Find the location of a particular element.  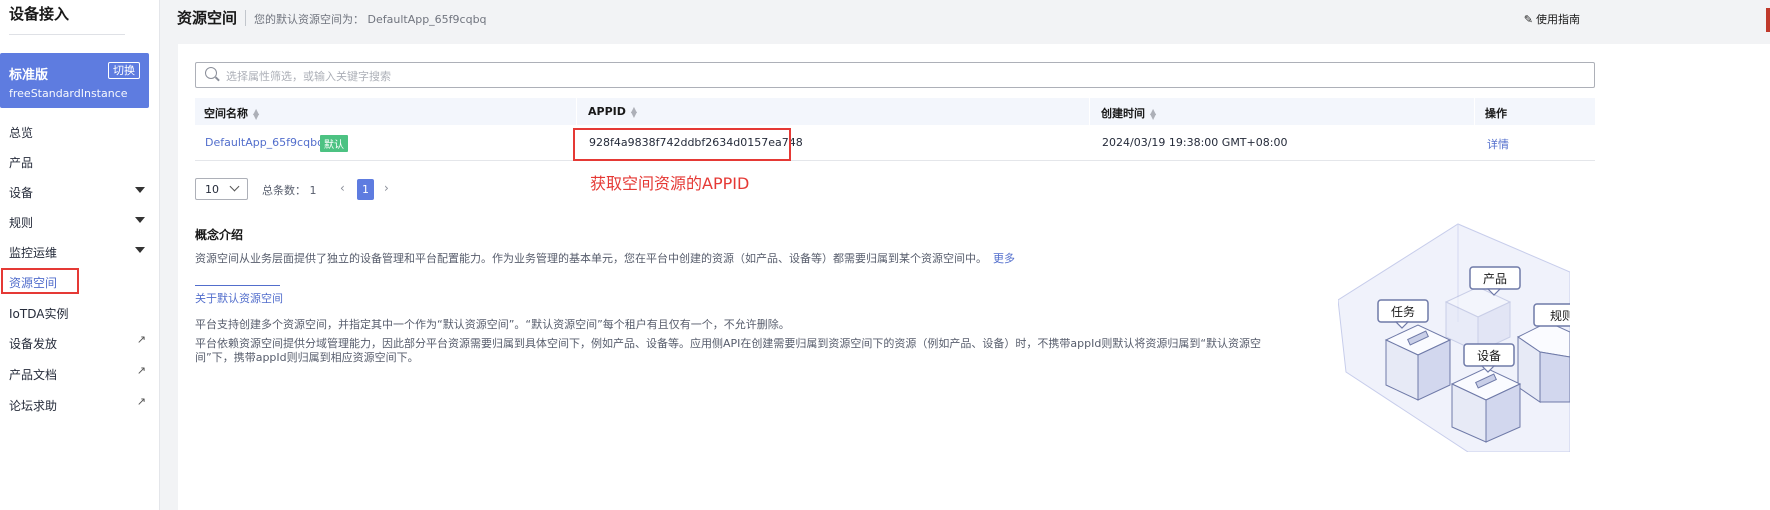

page-size-select: 10 is located at coordinates (221, 189).